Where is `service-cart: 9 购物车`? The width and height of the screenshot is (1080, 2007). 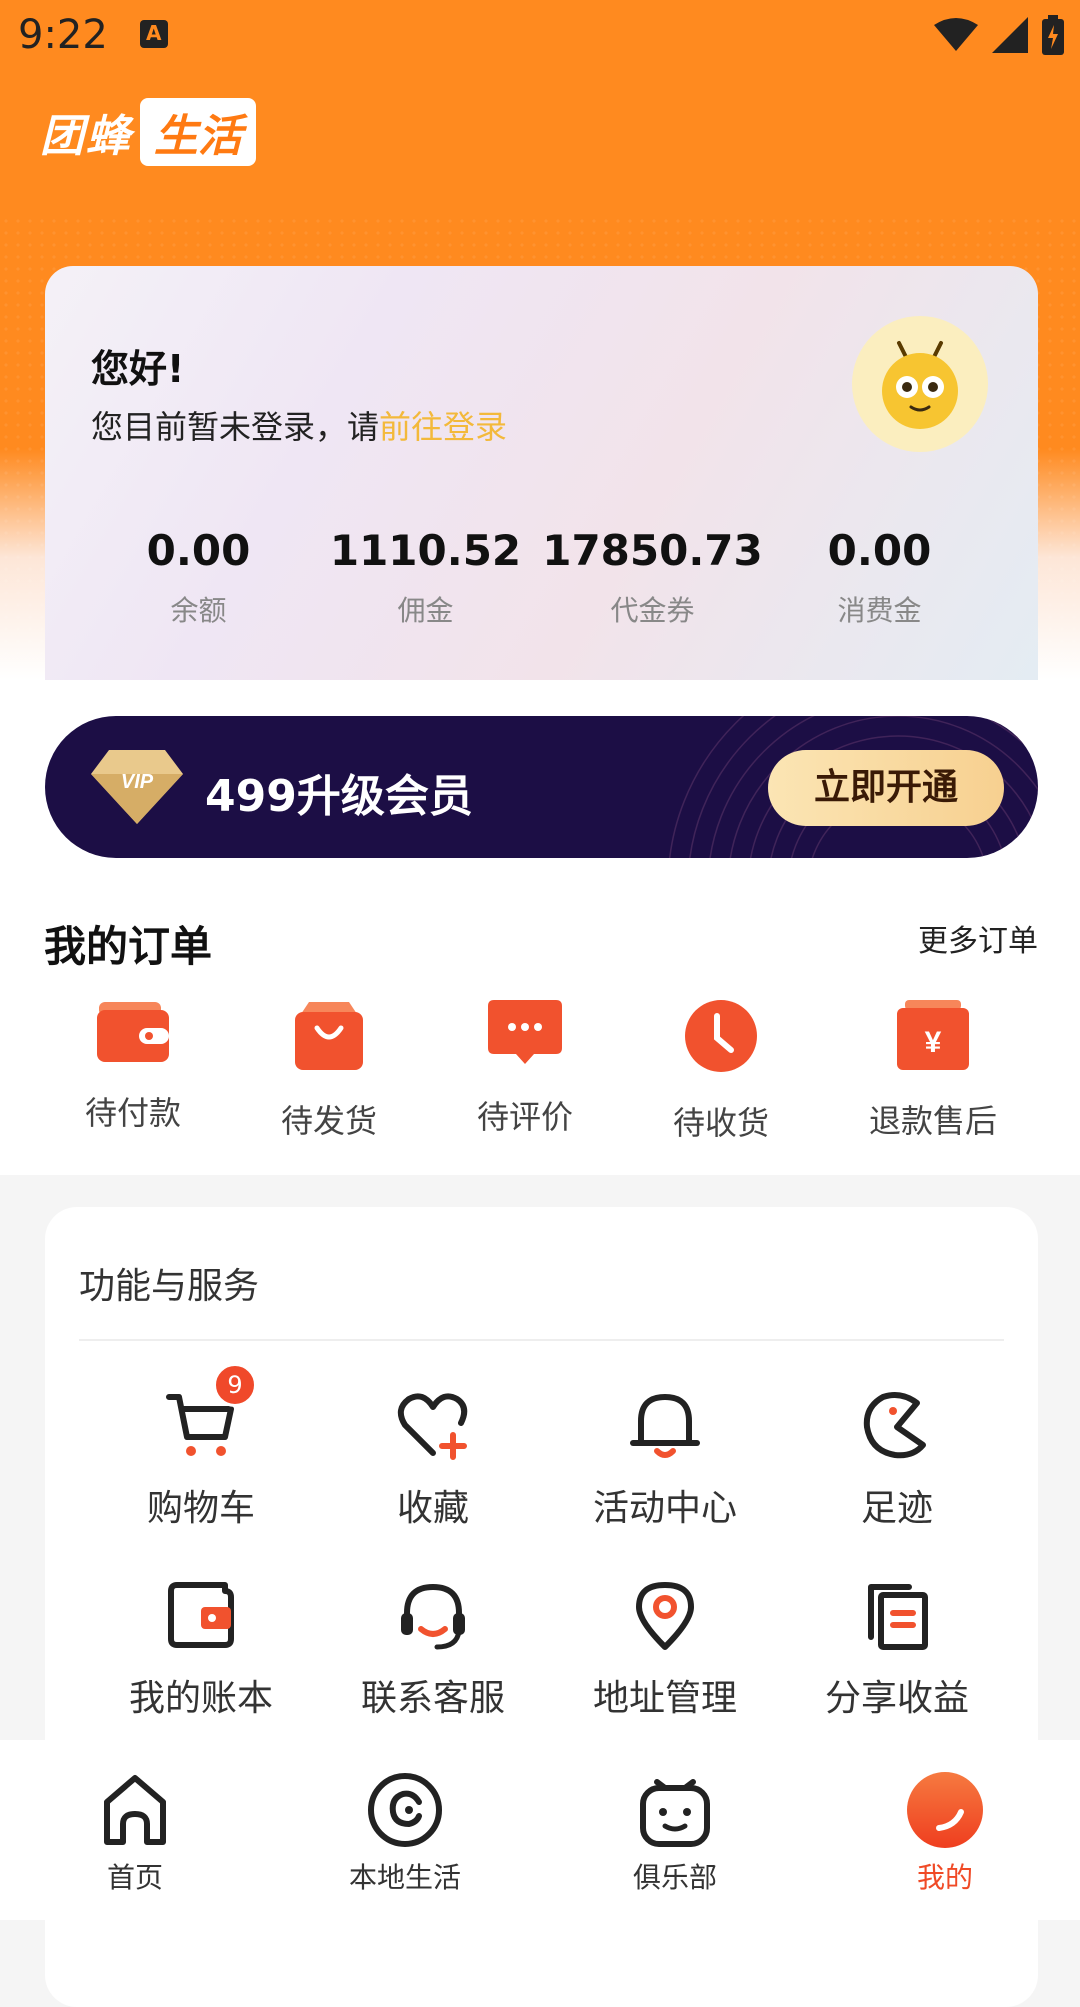 service-cart: 9 购物车 is located at coordinates (201, 1447).